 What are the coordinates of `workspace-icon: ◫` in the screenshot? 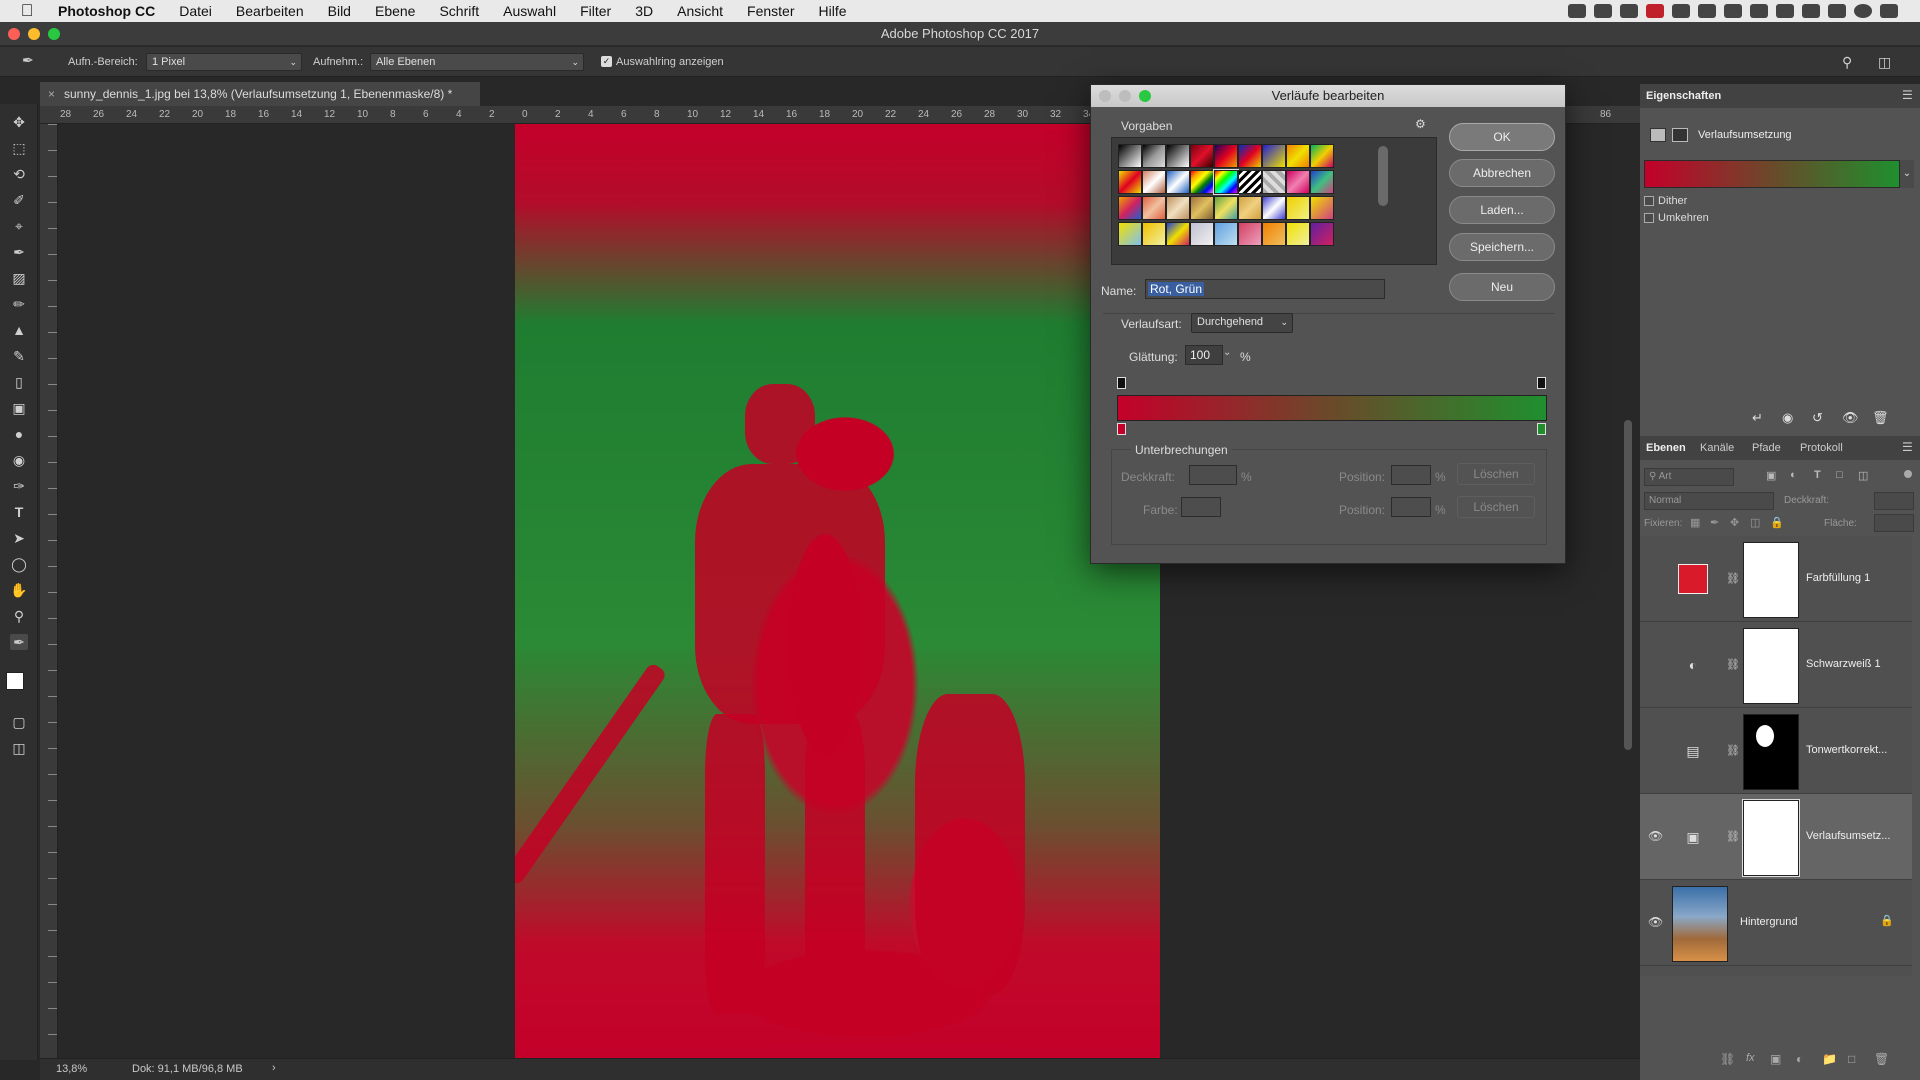 It's located at (1884, 62).